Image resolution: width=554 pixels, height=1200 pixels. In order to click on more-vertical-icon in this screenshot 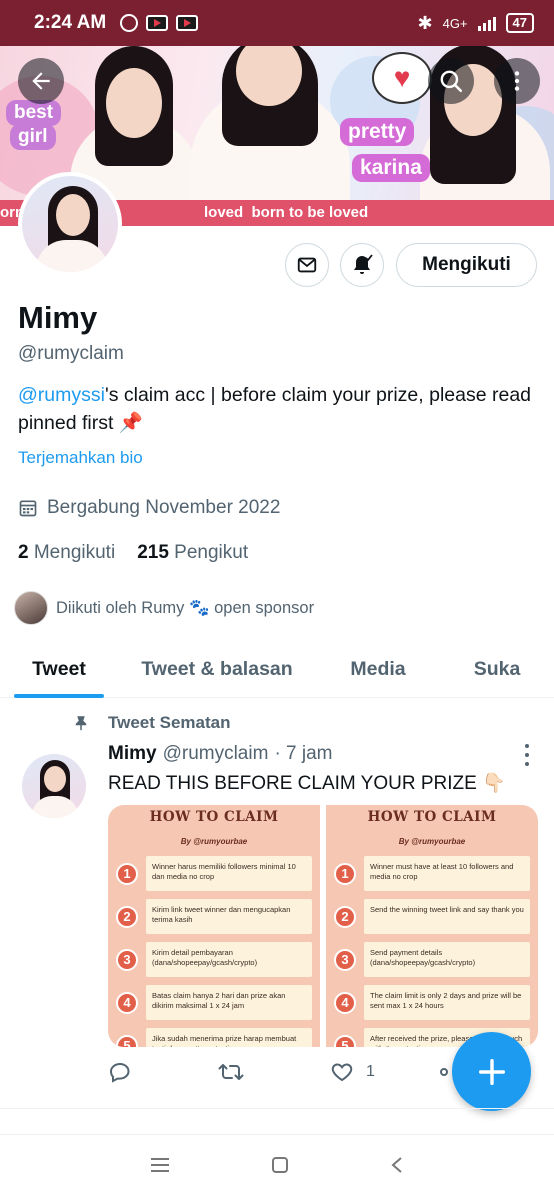, I will do `click(517, 81)`.